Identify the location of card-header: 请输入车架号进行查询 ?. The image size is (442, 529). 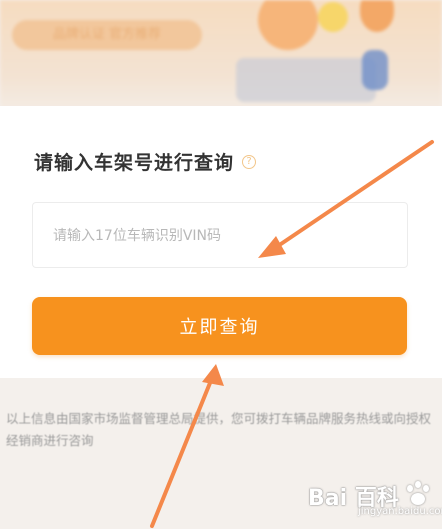
(145, 161).